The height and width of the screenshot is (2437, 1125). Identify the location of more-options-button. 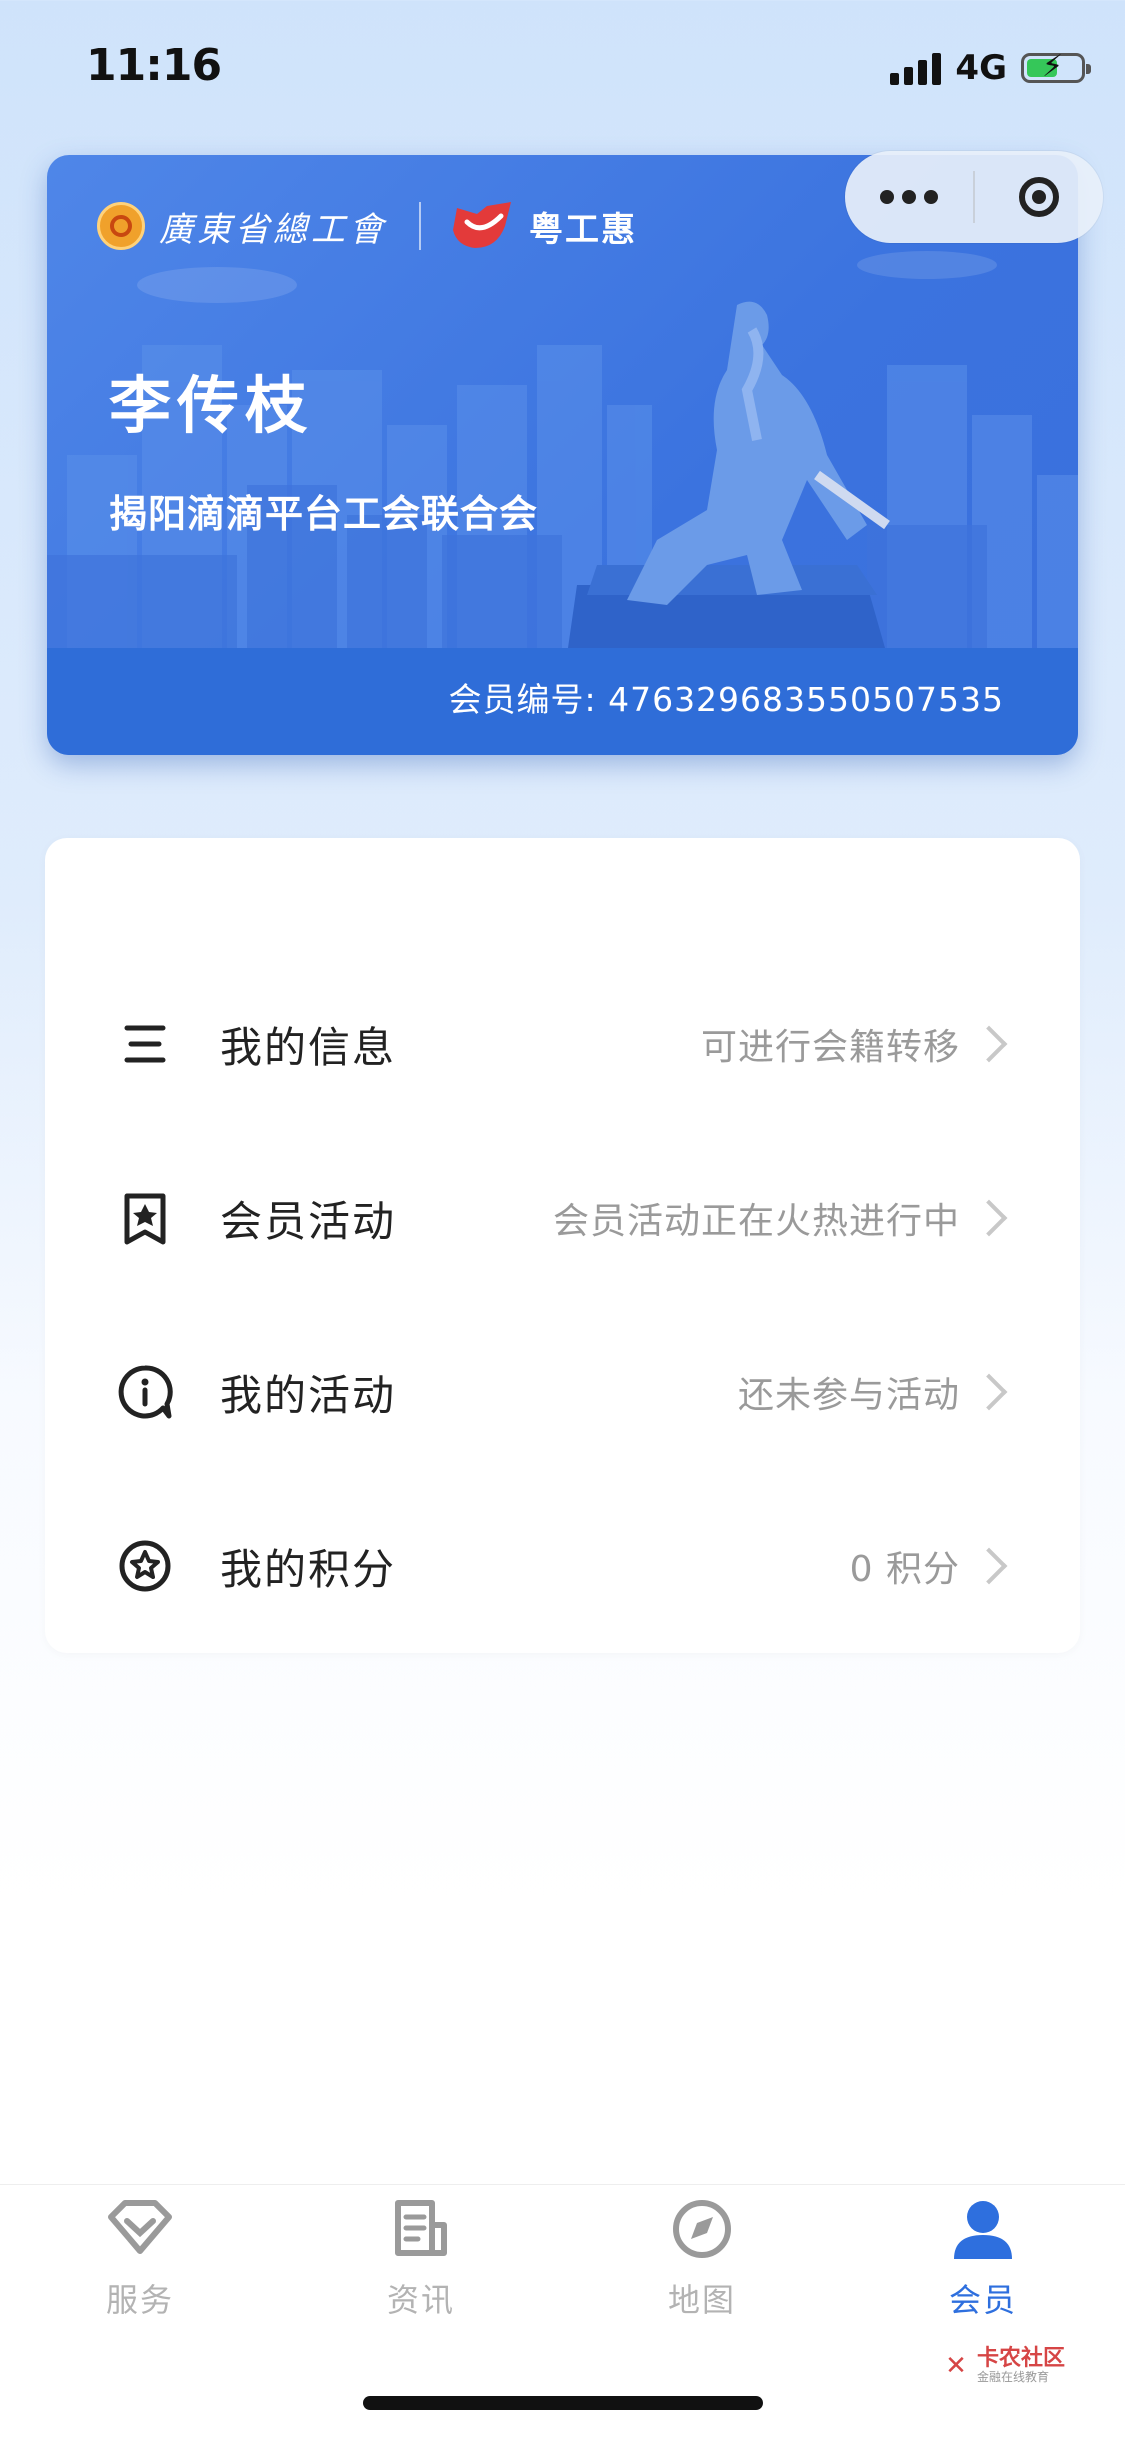
(909, 197).